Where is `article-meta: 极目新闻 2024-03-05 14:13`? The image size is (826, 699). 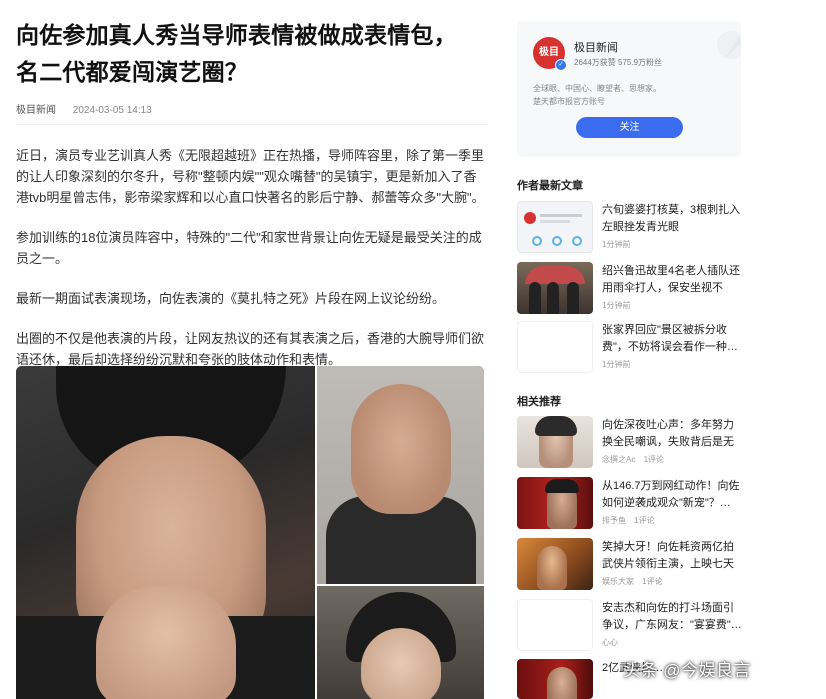 article-meta: 极目新闻 2024-03-05 14:13 is located at coordinates (251, 109).